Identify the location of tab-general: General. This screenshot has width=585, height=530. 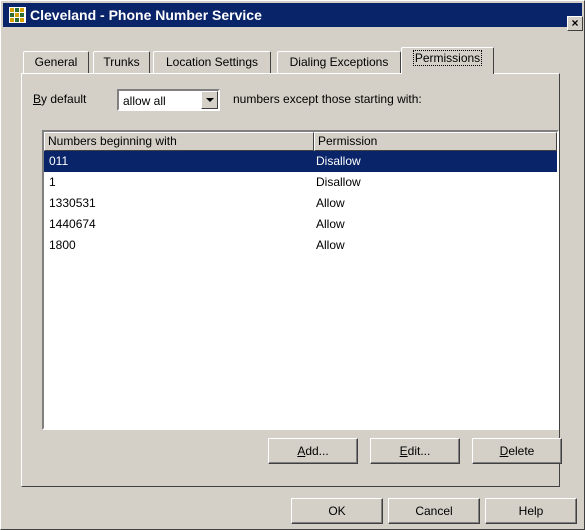
(56, 62).